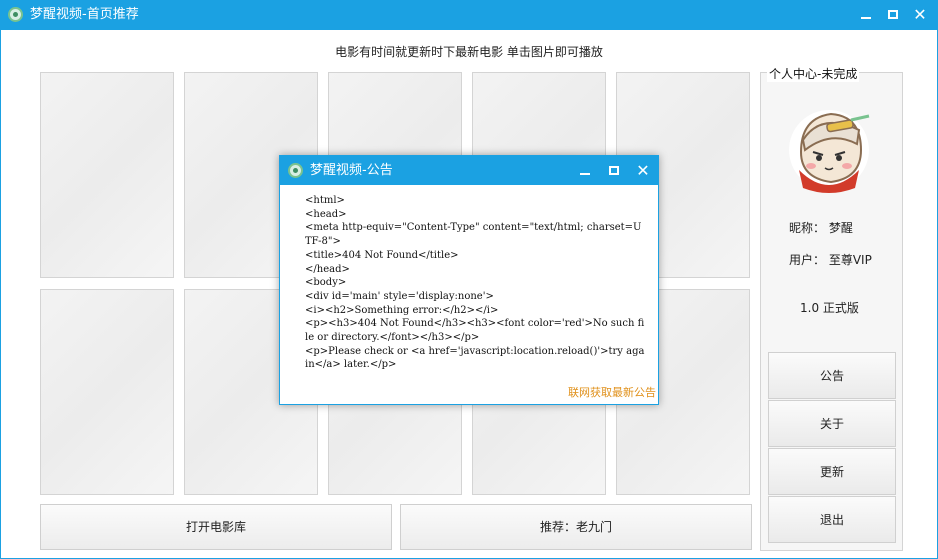 The width and height of the screenshot is (938, 559). I want to click on dialog-close-button: ✕, so click(643, 171).